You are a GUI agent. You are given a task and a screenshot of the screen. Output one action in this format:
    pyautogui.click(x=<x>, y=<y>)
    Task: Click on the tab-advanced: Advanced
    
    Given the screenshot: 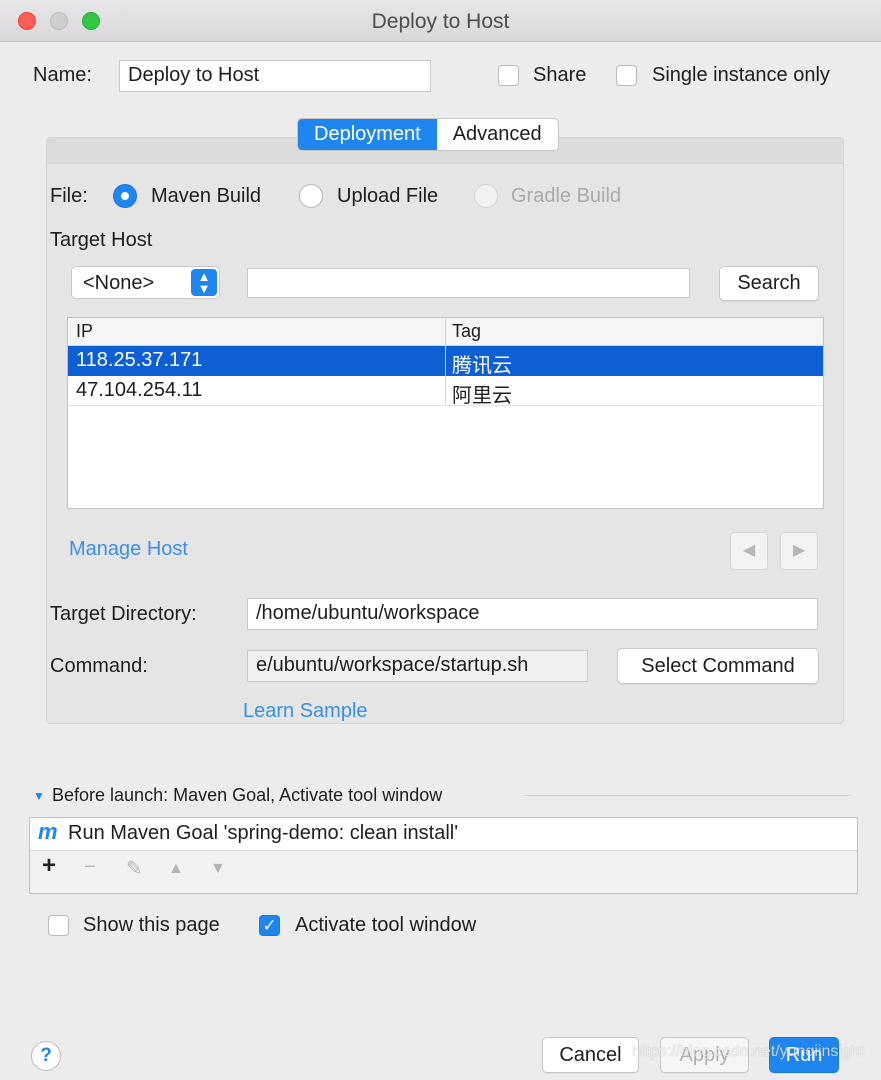 What is the action you would take?
    pyautogui.click(x=497, y=134)
    